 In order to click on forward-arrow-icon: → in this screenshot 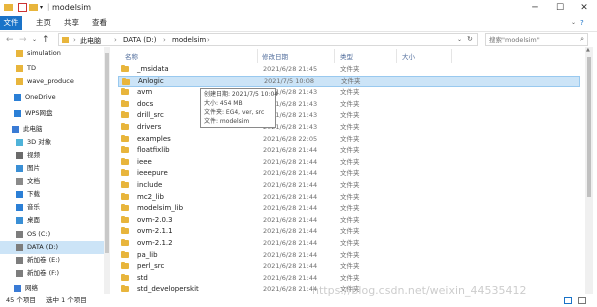, I will do `click(23, 40)`.